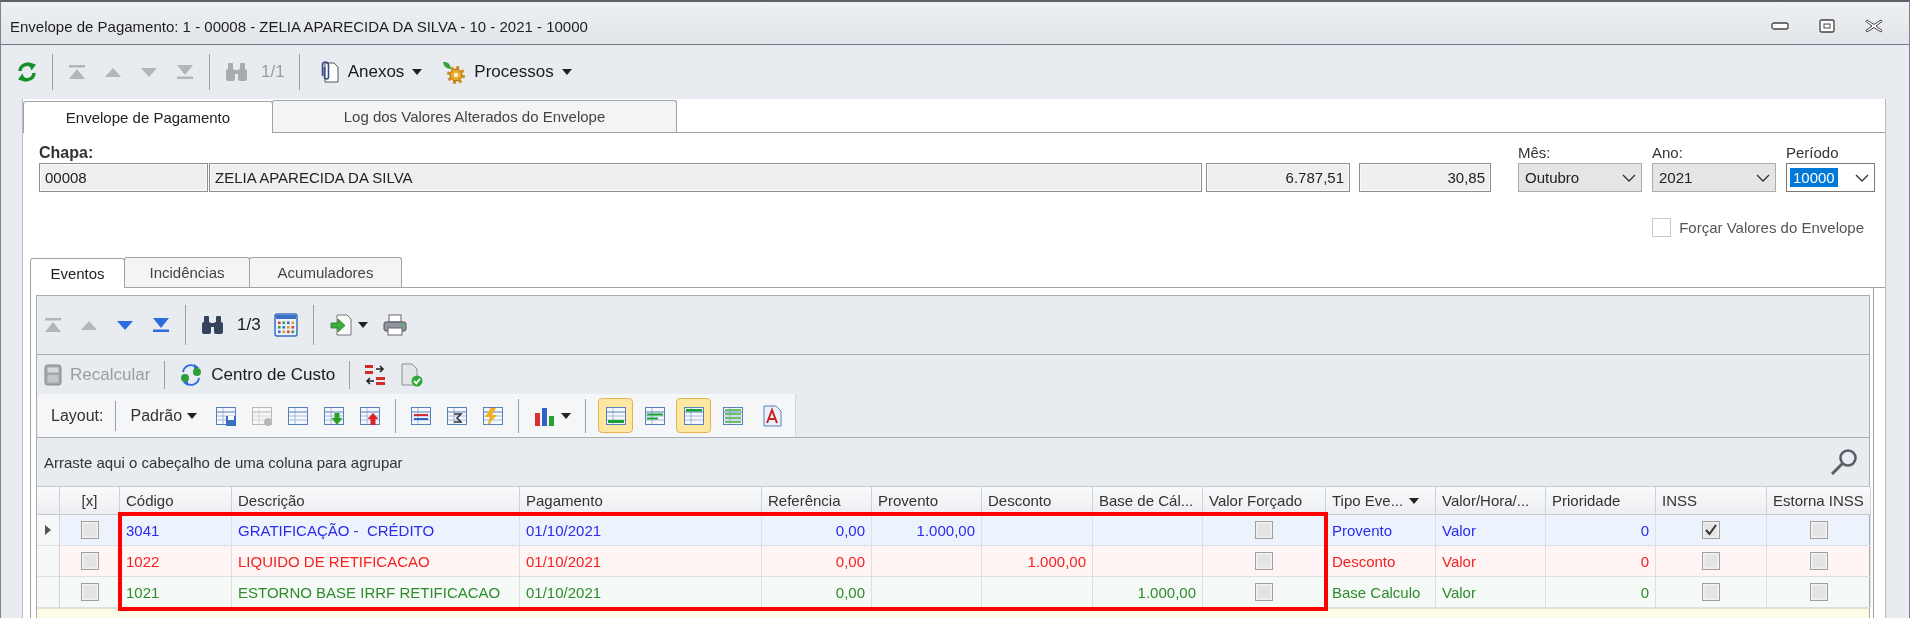  Describe the element at coordinates (507, 72) in the screenshot. I see `processes-menu-button: Processos` at that location.